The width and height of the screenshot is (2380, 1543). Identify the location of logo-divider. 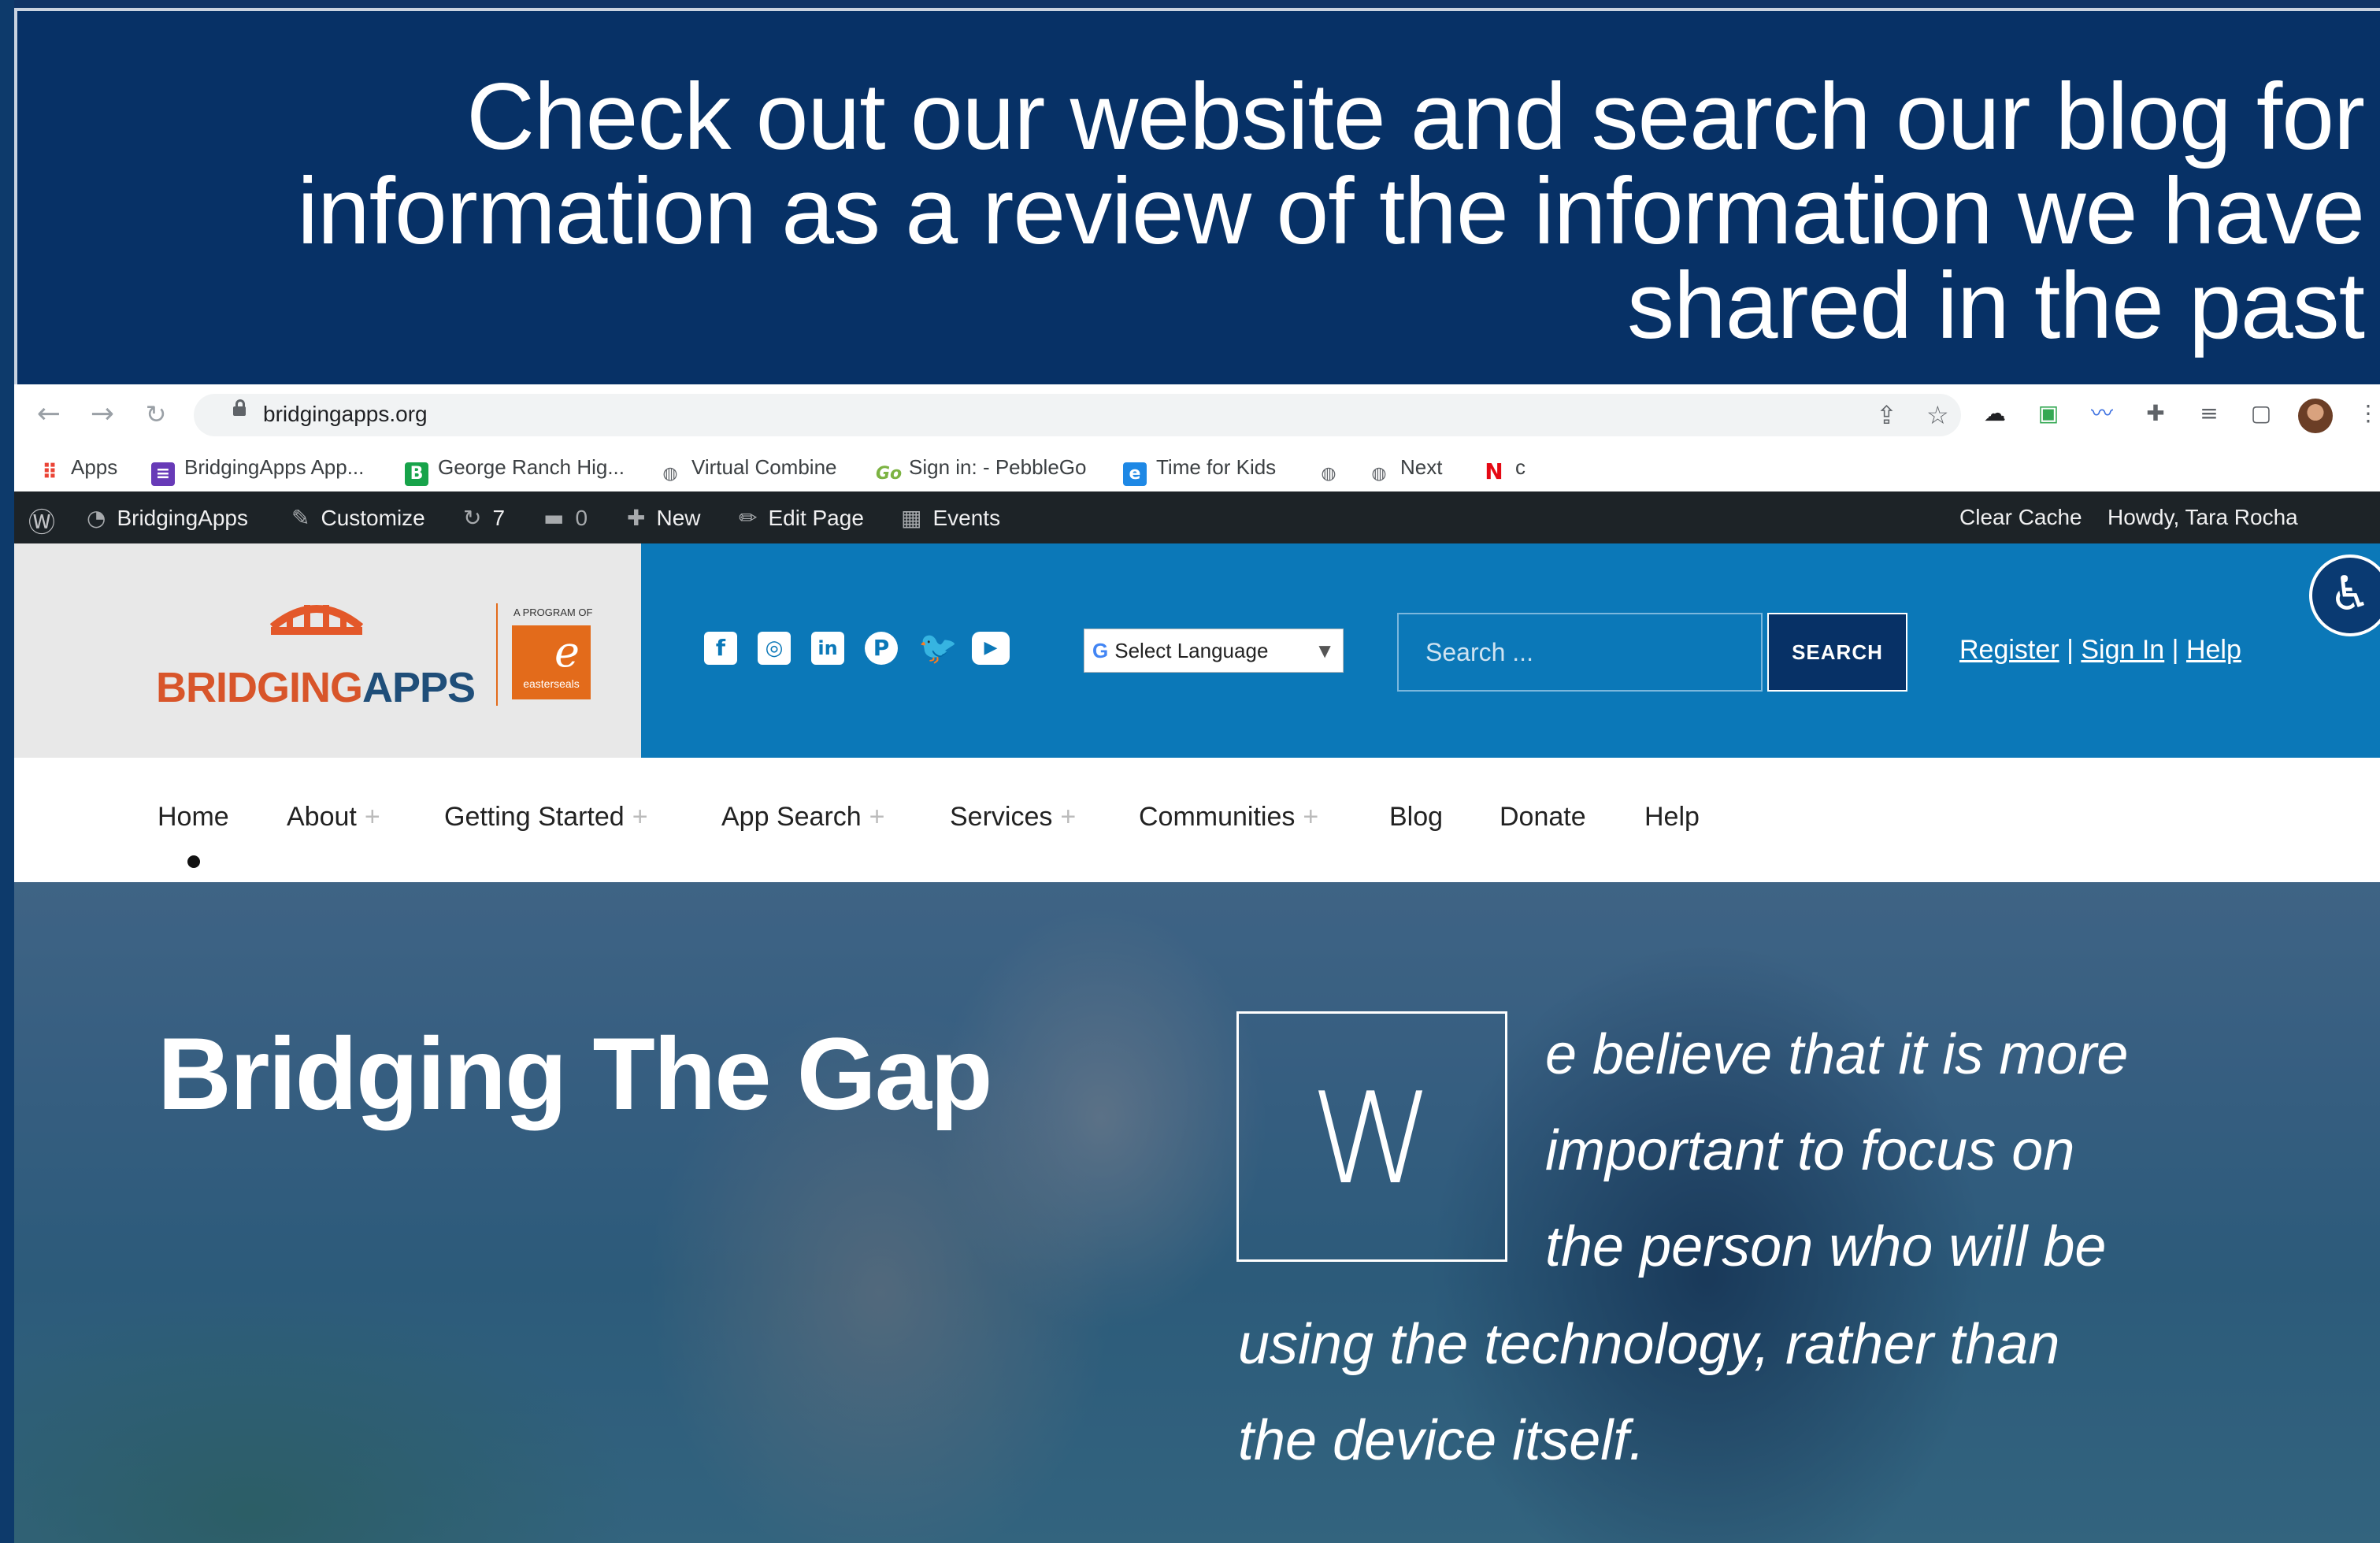
(497, 654).